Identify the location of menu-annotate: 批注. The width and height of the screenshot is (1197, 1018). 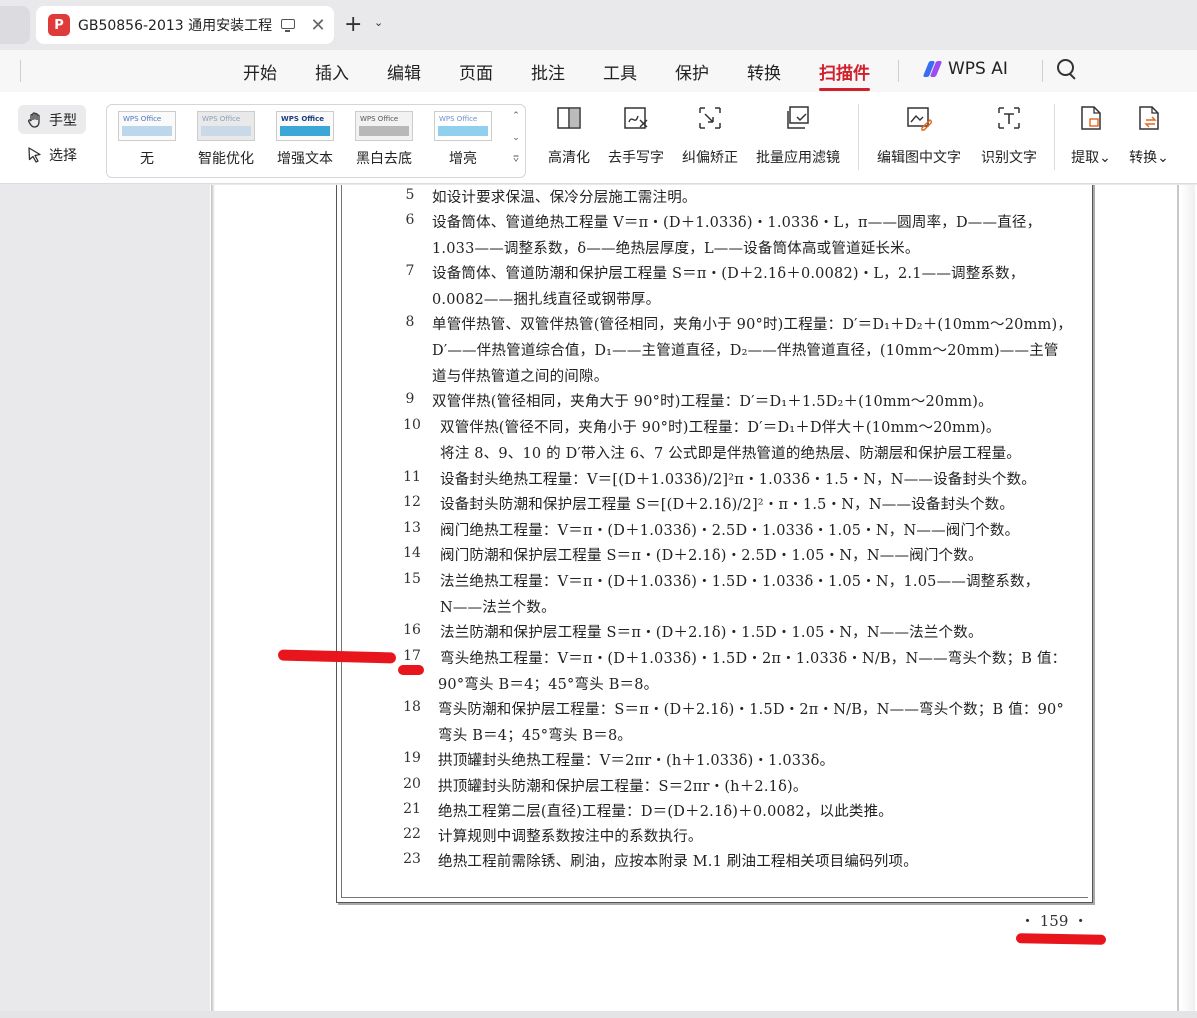
(548, 71).